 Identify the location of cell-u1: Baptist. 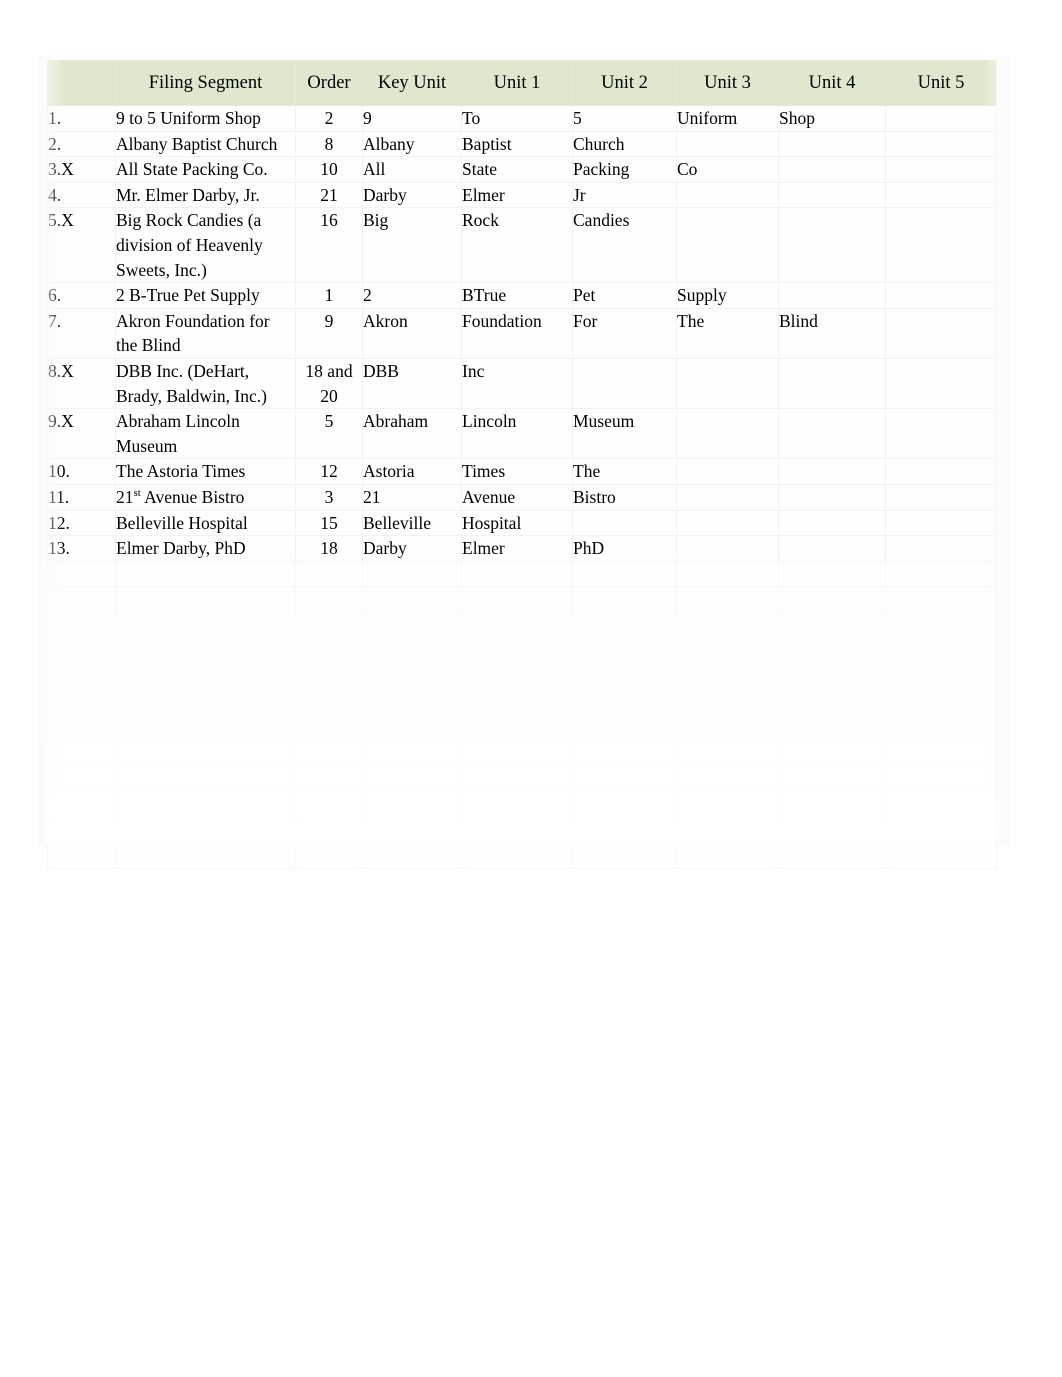
(517, 144).